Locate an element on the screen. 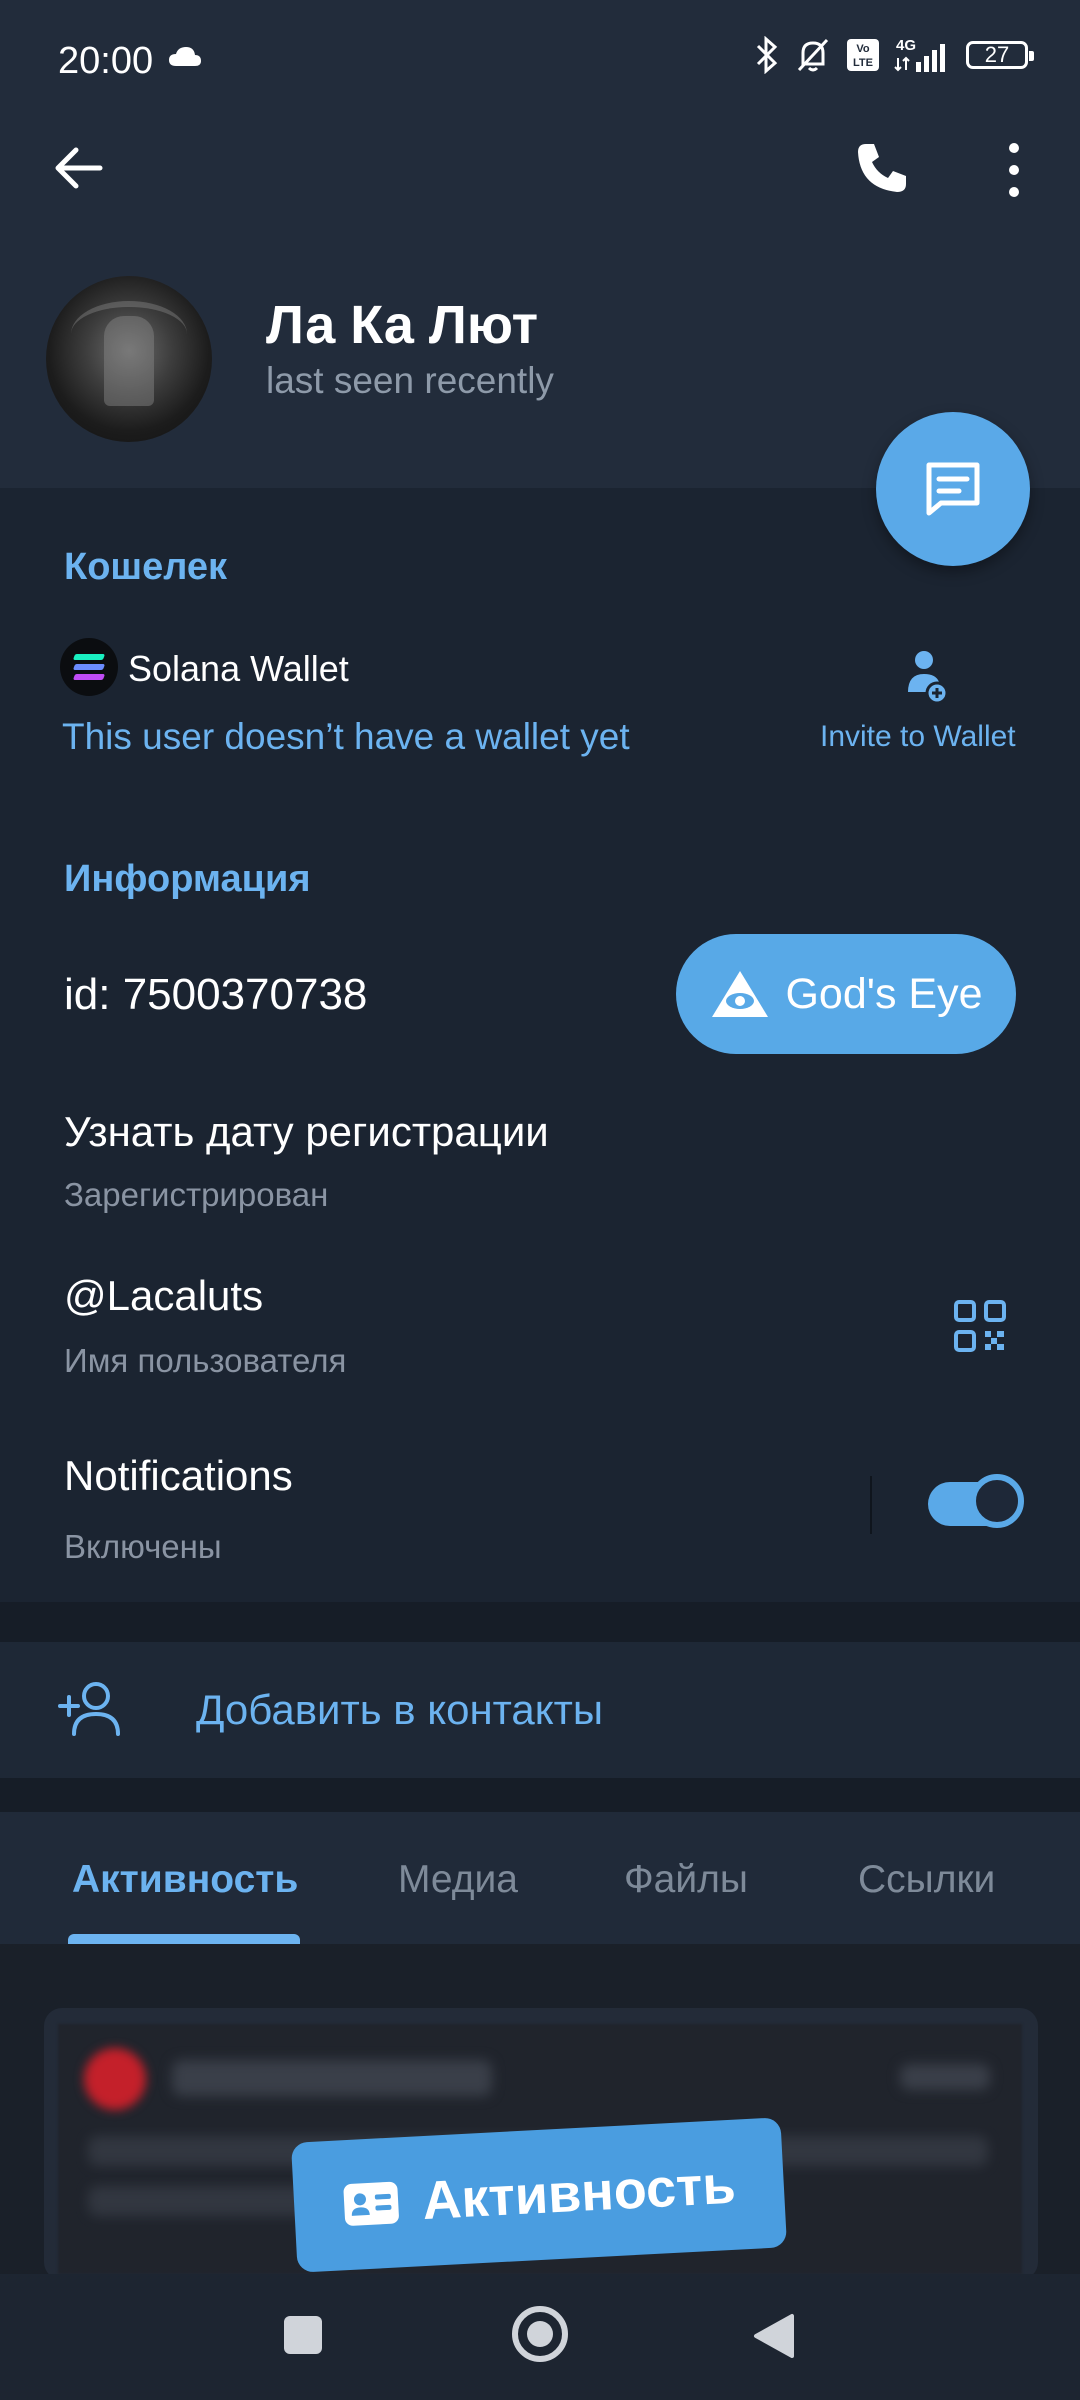  add-contact-label: Добавить в контакты is located at coordinates (399, 1710).